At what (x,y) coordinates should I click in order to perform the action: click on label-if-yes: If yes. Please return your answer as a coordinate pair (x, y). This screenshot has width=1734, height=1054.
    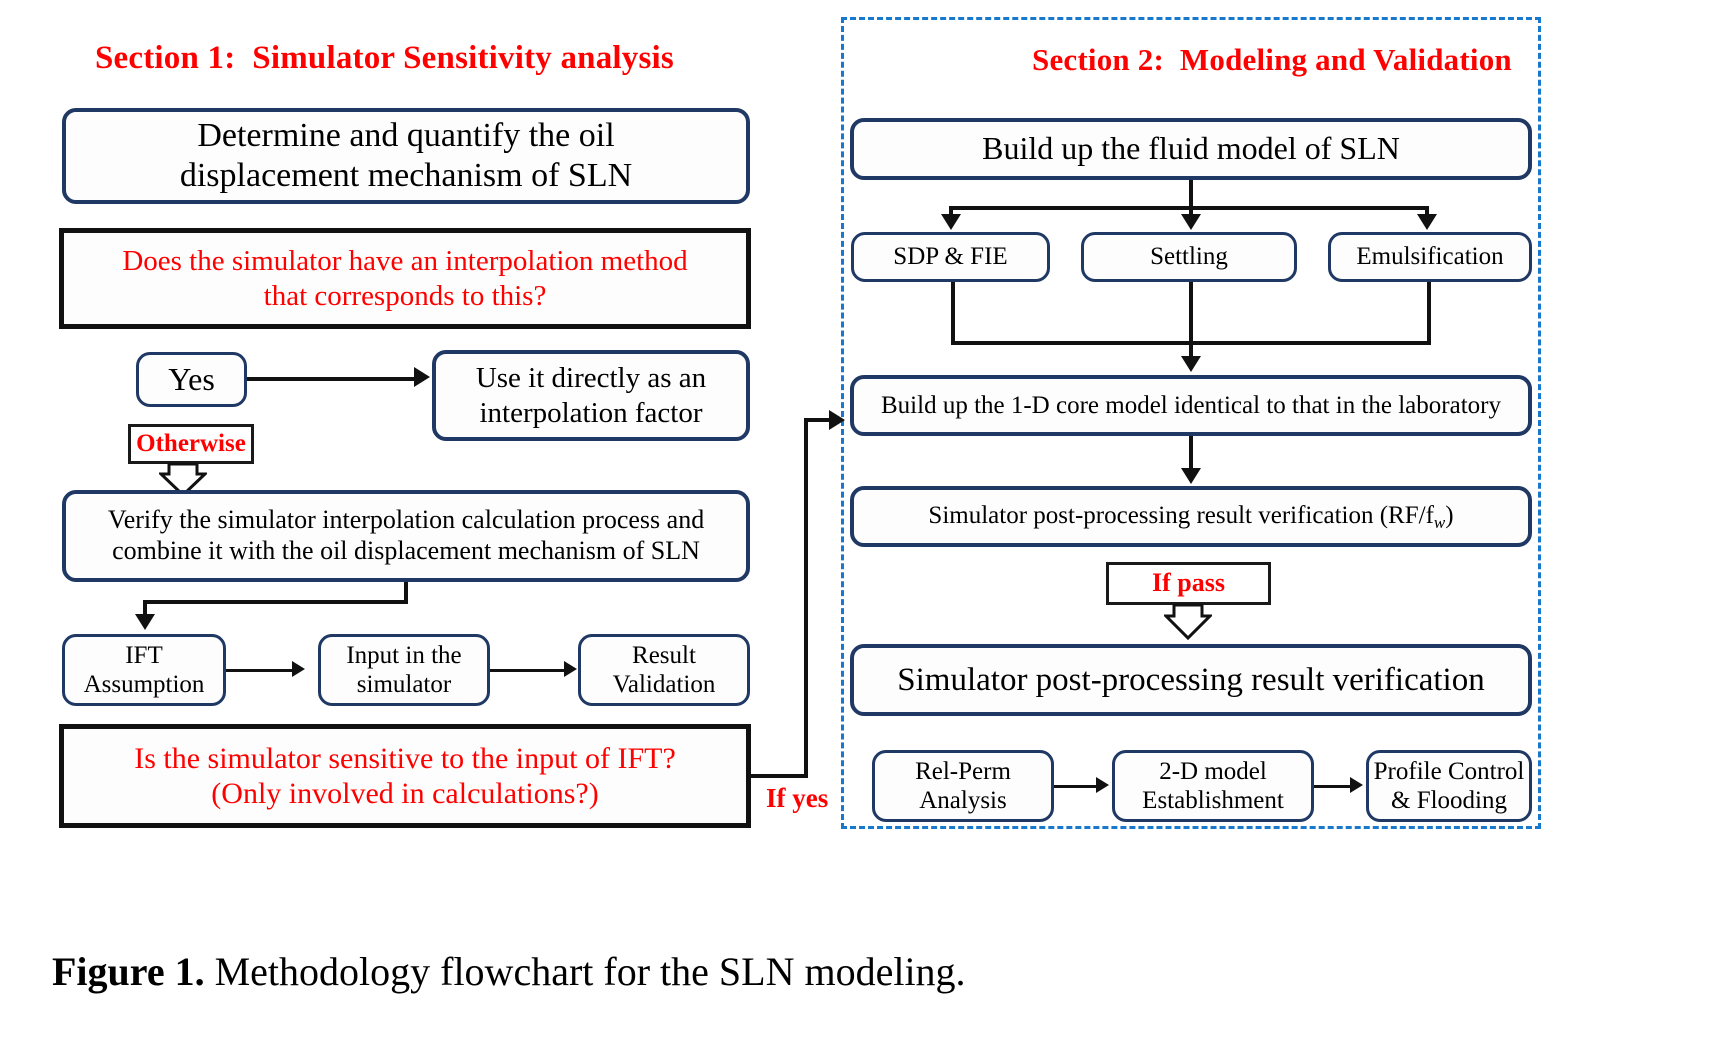
    Looking at the image, I should click on (797, 798).